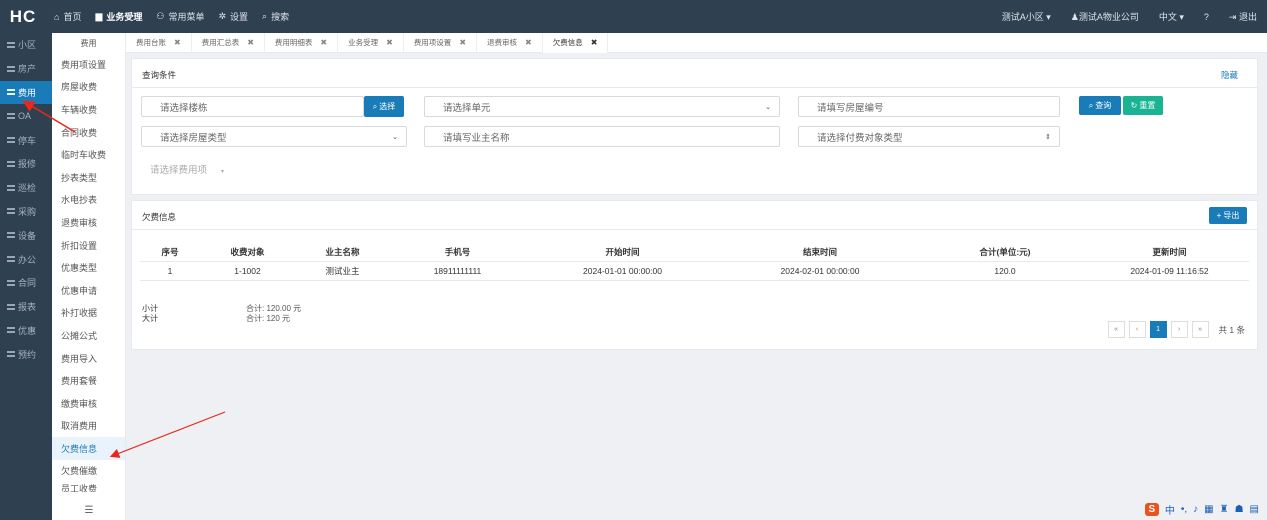  Describe the element at coordinates (1137, 329) in the screenshot. I see `prev-page-button: ‹` at that location.